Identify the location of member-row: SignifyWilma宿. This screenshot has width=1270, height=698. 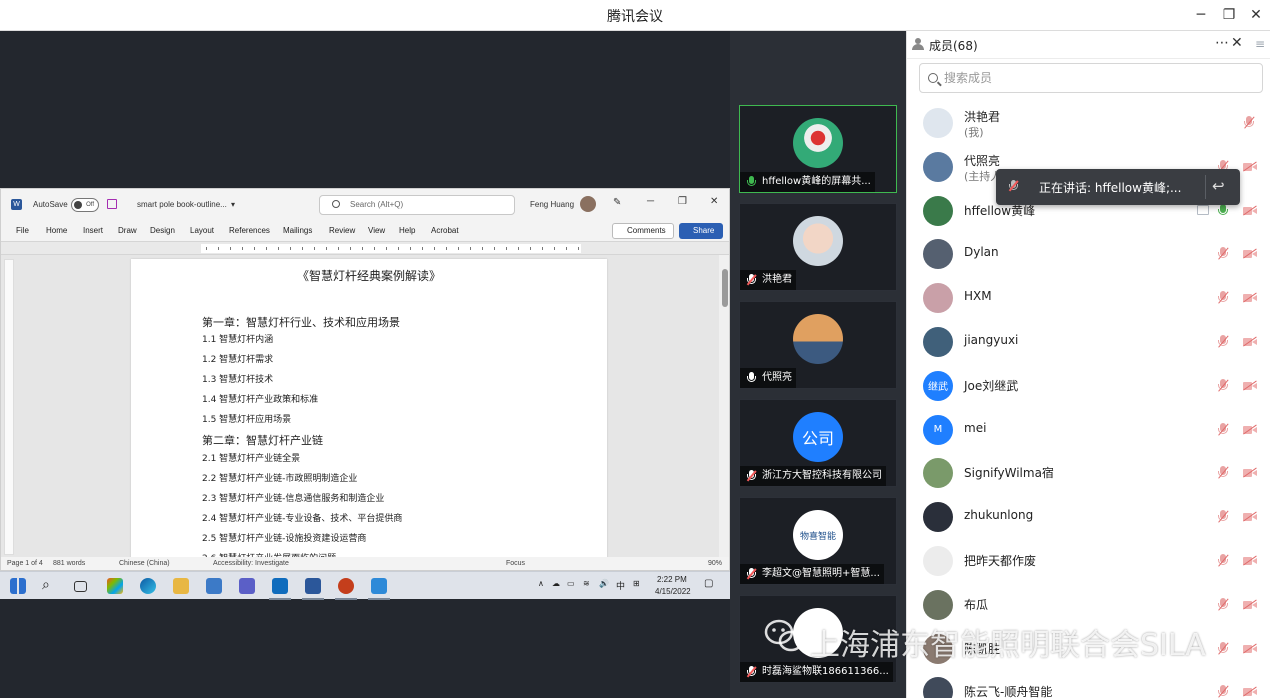
(1088, 473).